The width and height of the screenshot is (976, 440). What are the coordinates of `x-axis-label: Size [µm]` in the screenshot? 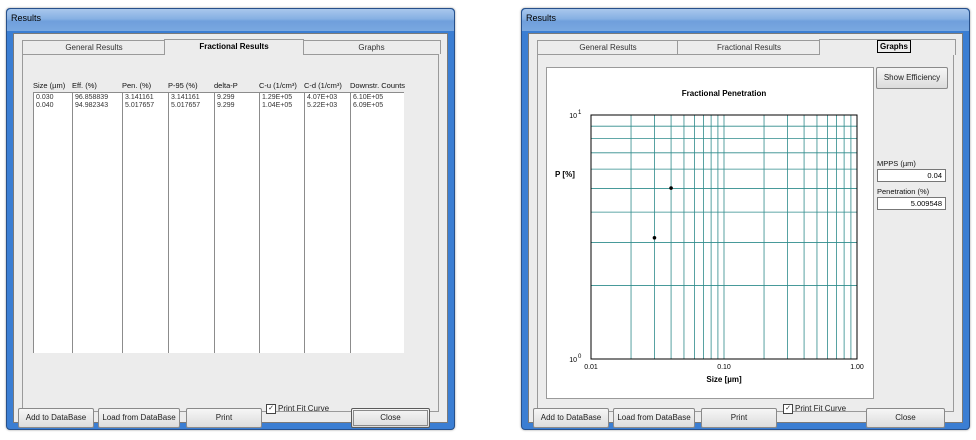 It's located at (724, 379).